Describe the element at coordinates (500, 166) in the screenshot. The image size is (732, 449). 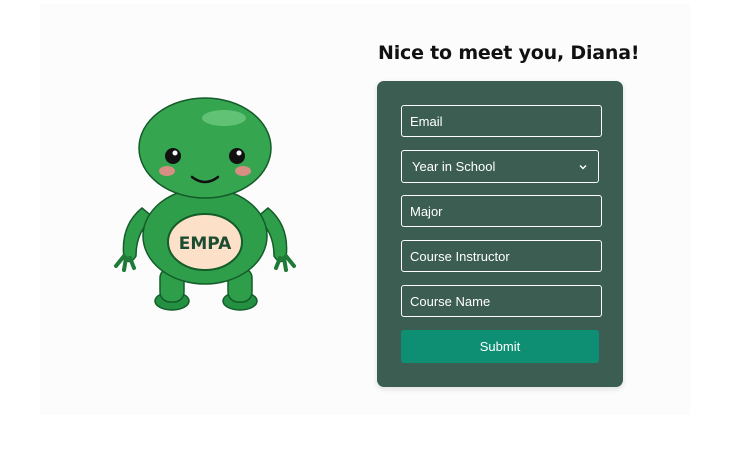
I see `year-in-school-select: Year in School` at that location.